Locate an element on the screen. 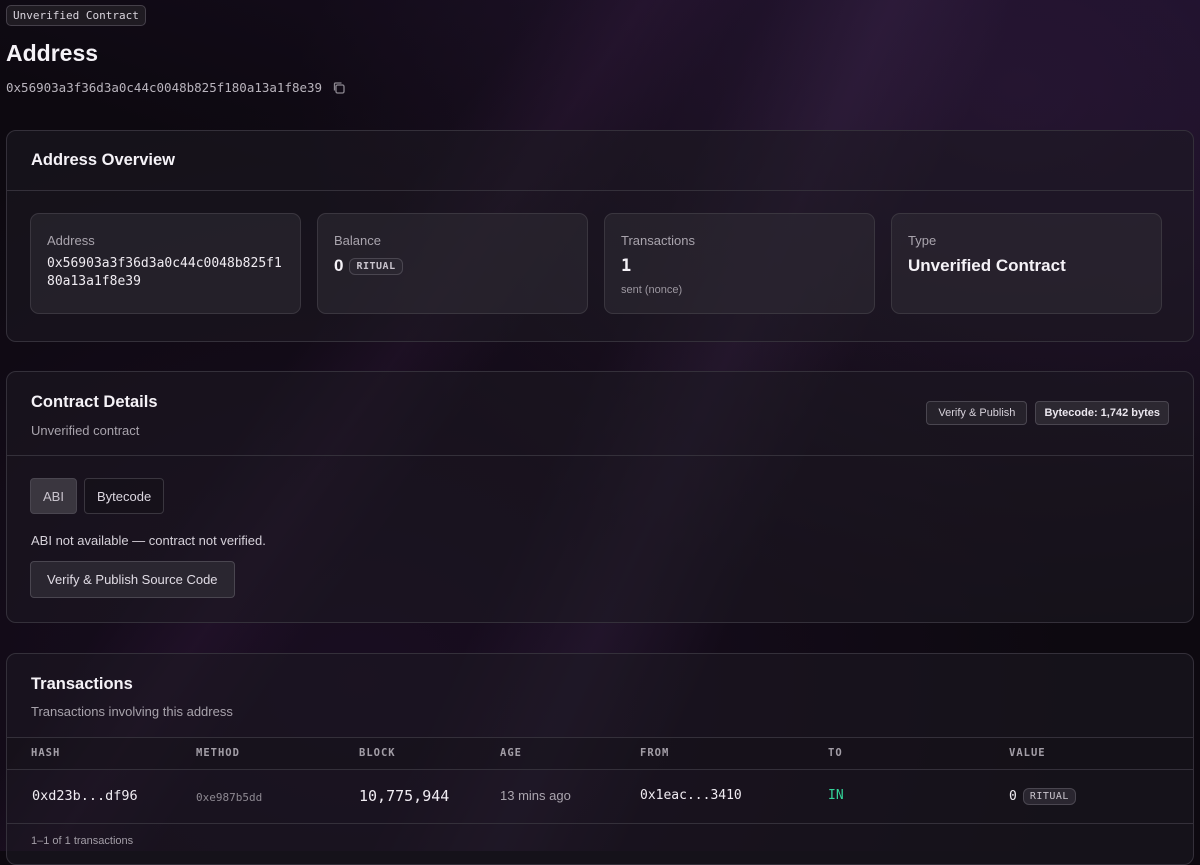 The width and height of the screenshot is (1200, 865). stat-balance-value: 0 is located at coordinates (339, 265).